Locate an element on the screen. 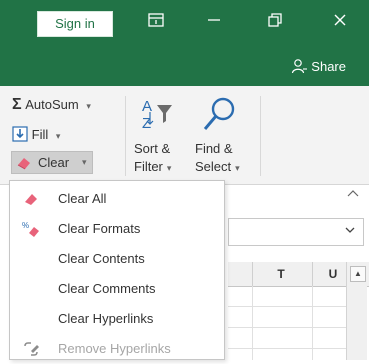  menu-item-label: Clear Hyperlinks is located at coordinates (106, 318).